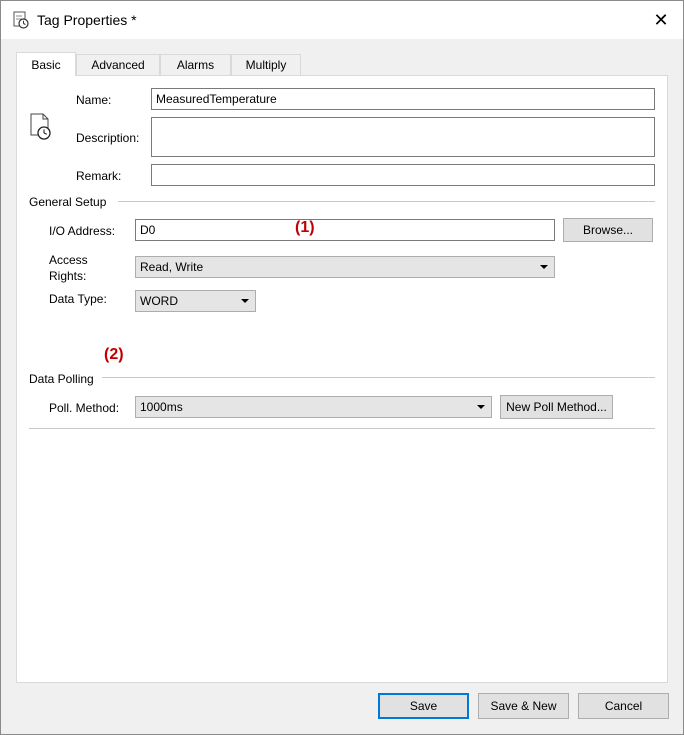 This screenshot has width=684, height=735. What do you see at coordinates (313, 407) in the screenshot?
I see `poll-method-dropdown: 1000ms` at bounding box center [313, 407].